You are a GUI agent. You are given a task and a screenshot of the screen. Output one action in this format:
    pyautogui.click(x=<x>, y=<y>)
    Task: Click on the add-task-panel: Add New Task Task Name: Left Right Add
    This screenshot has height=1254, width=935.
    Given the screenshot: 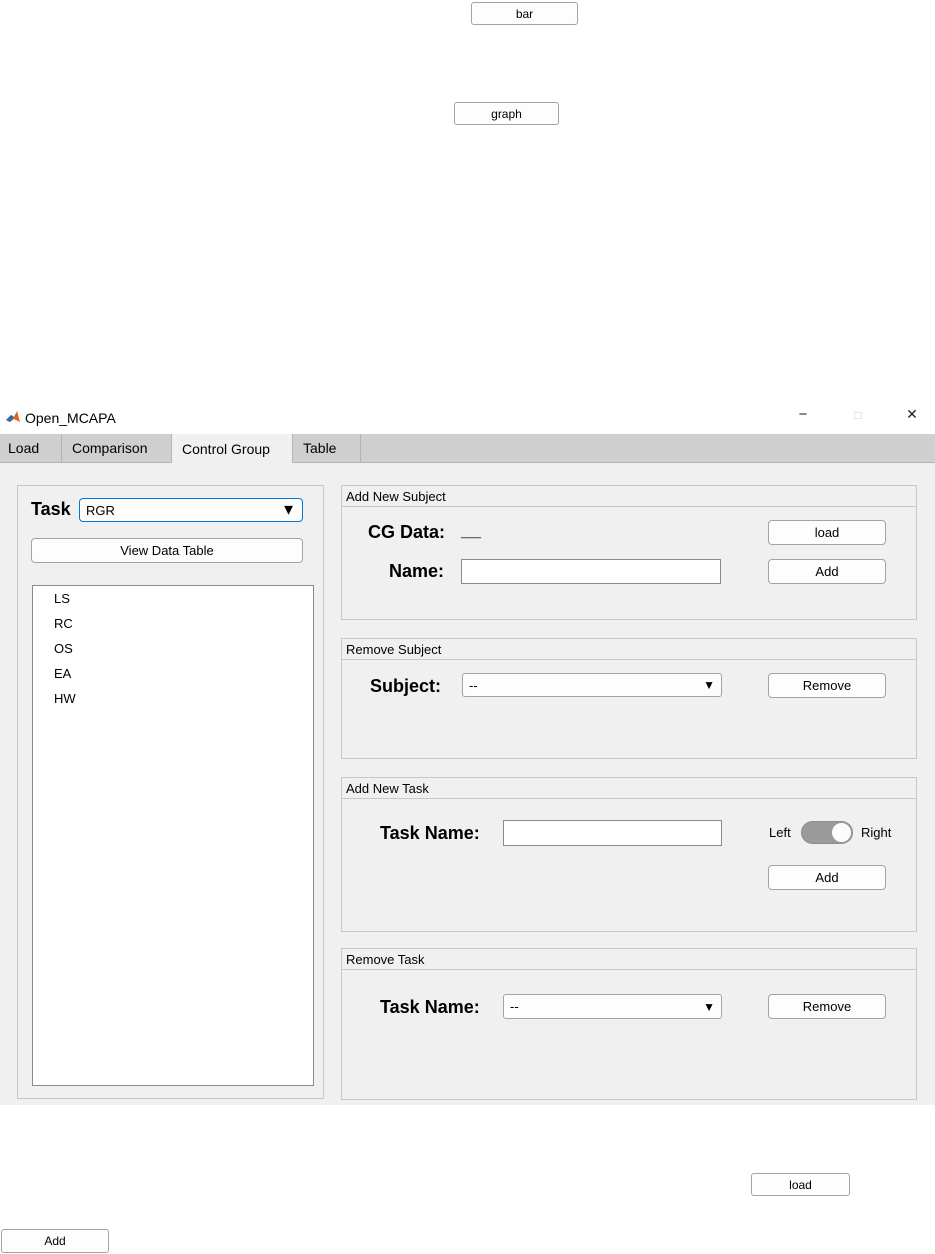 What is the action you would take?
    pyautogui.click(x=629, y=854)
    